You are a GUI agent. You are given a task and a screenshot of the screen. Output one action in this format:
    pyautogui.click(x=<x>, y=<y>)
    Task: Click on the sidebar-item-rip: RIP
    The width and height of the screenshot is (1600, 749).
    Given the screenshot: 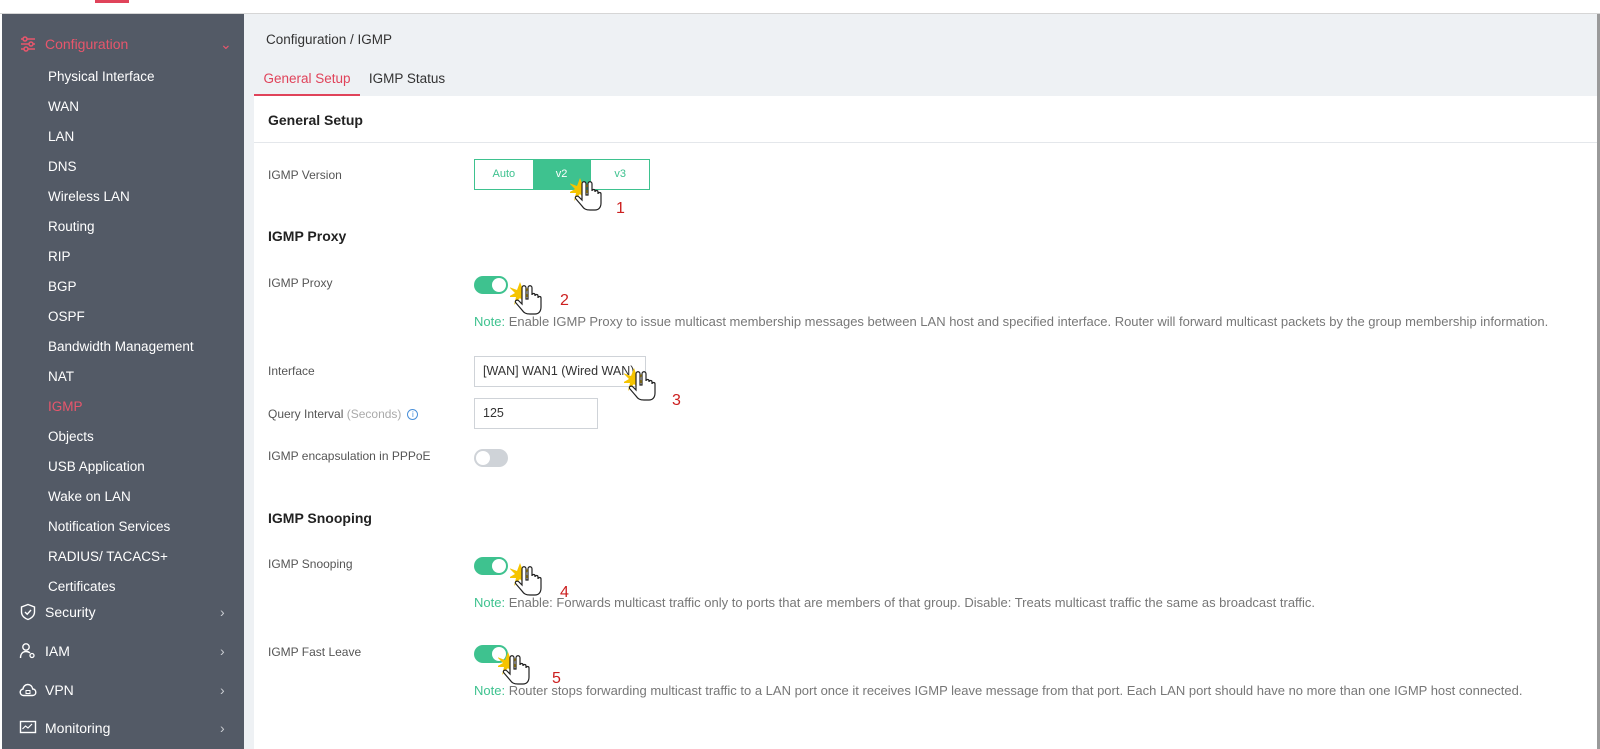 What is the action you would take?
    pyautogui.click(x=59, y=257)
    